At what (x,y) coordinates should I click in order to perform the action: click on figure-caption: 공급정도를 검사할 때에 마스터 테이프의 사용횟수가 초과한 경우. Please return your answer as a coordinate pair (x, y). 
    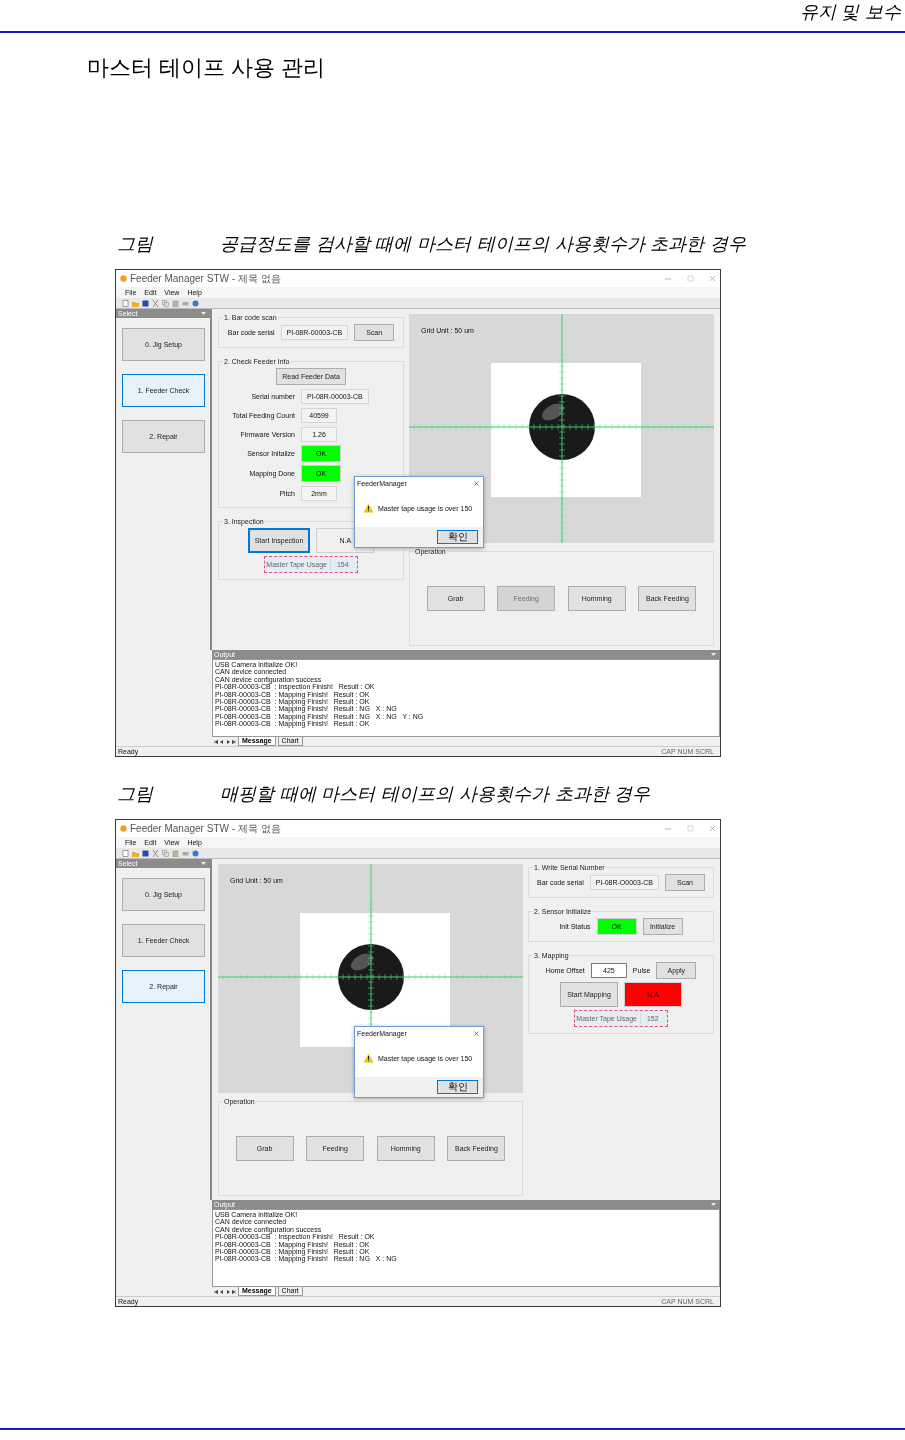
    Looking at the image, I should click on (483, 244).